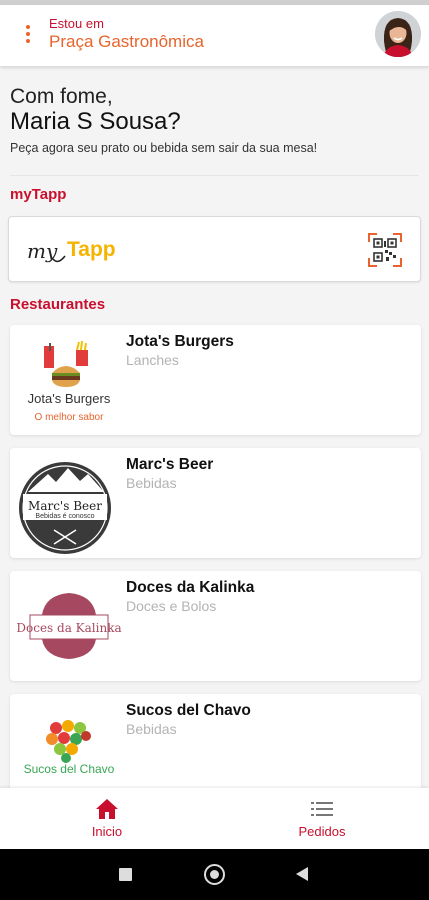 The height and width of the screenshot is (900, 429). Describe the element at coordinates (125, 874) in the screenshot. I see `recent-apps-icon` at that location.